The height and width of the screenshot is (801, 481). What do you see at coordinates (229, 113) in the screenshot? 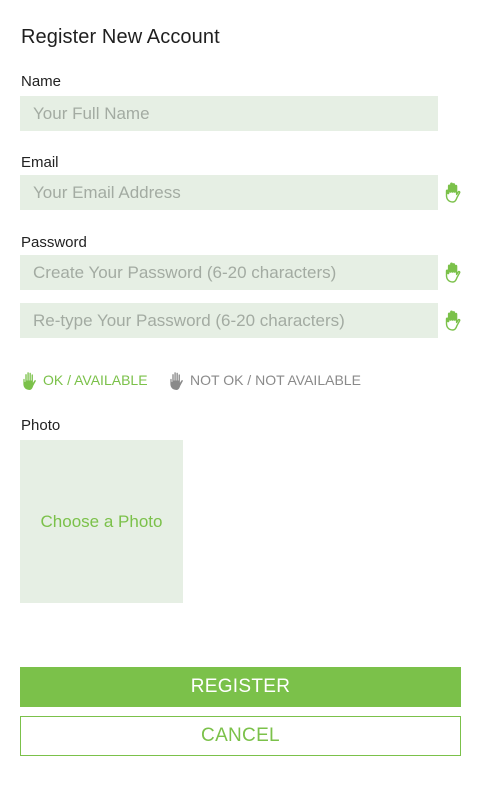
I see `name-input` at bounding box center [229, 113].